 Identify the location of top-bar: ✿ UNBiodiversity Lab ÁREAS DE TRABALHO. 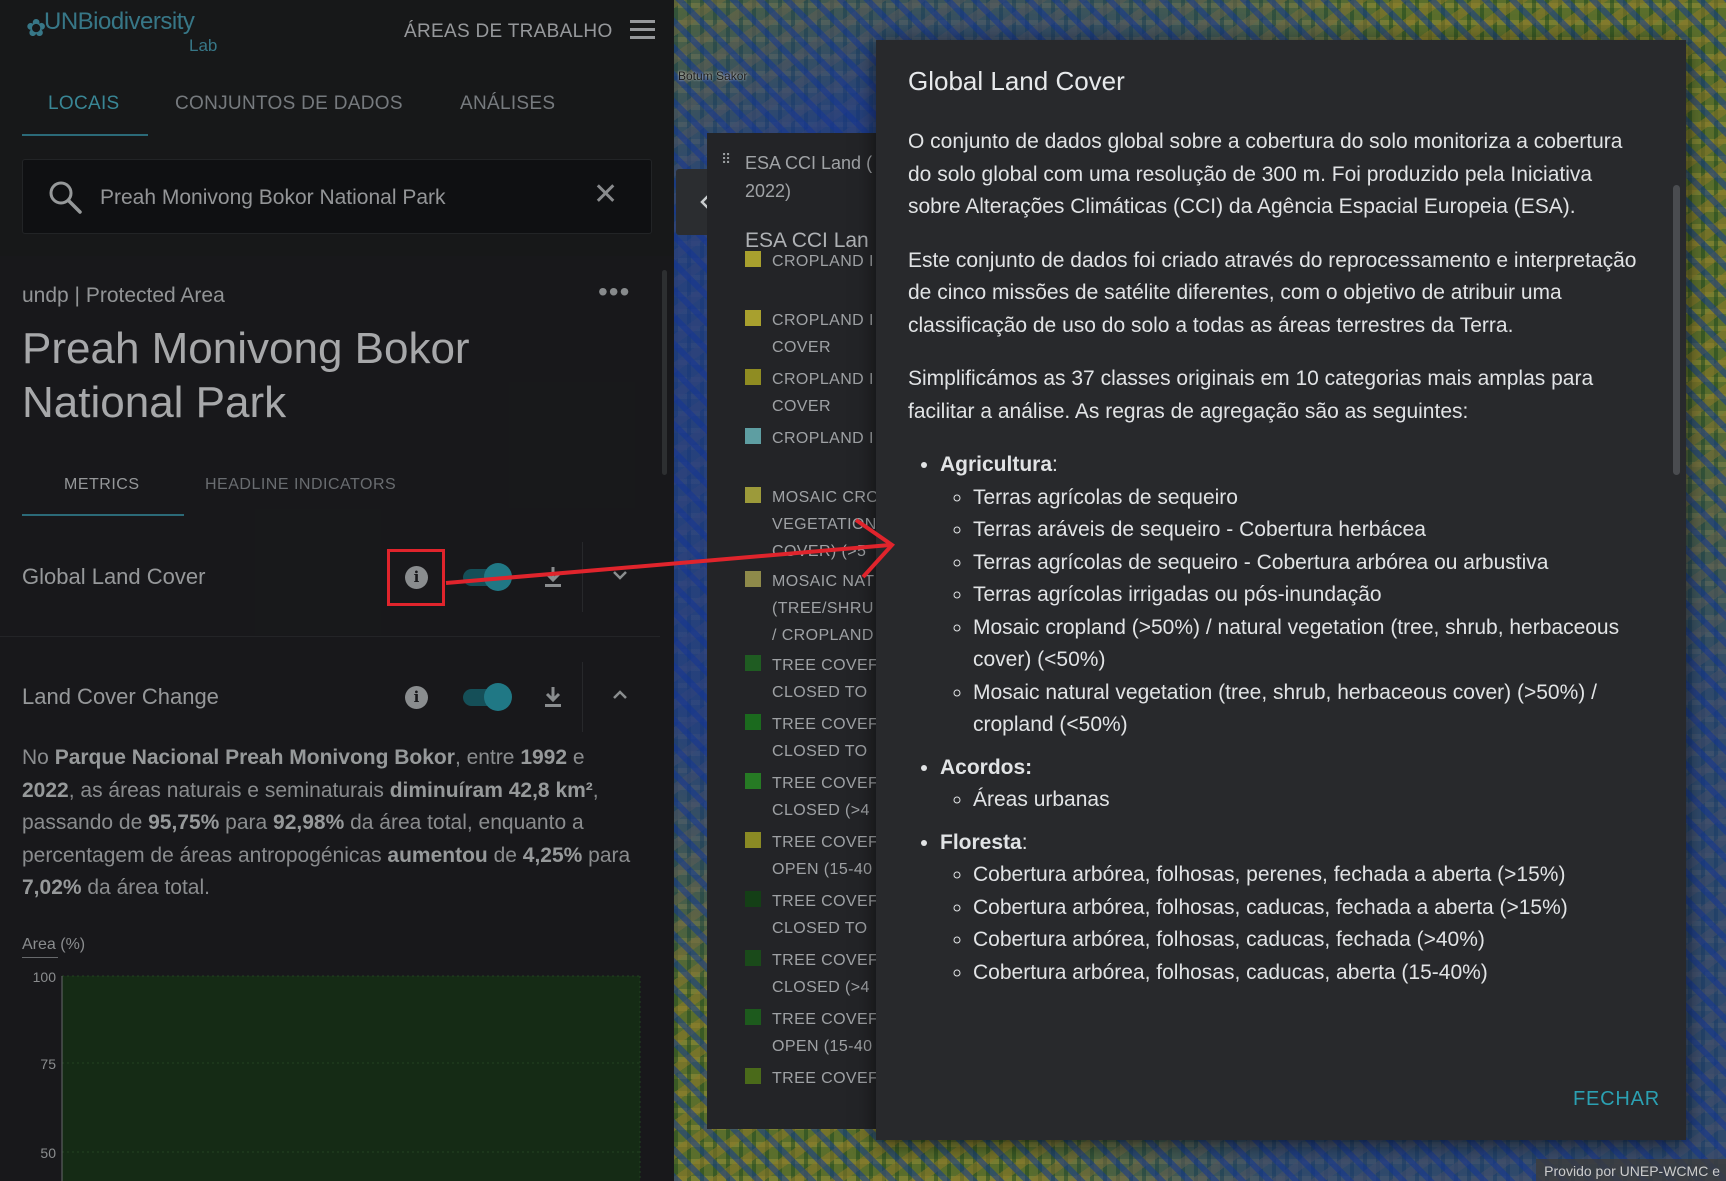
(337, 28).